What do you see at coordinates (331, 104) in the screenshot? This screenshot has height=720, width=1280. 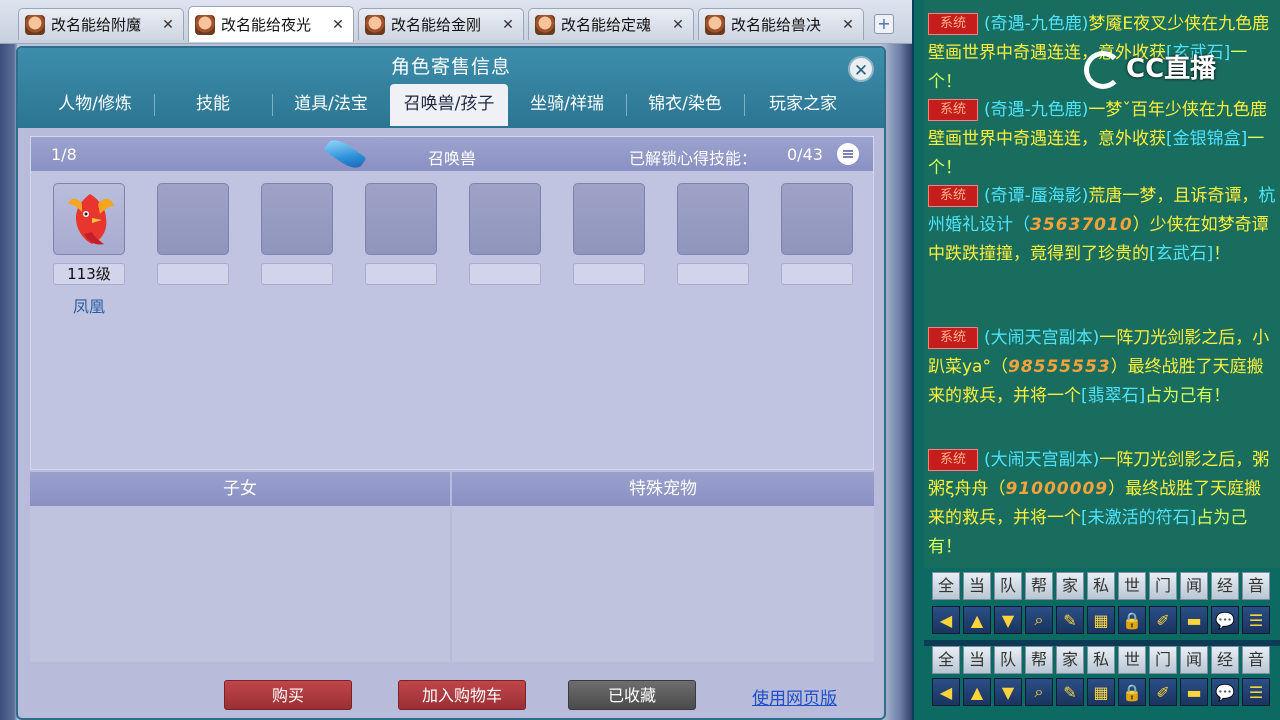 I see `tab-items: 道具/法宝` at bounding box center [331, 104].